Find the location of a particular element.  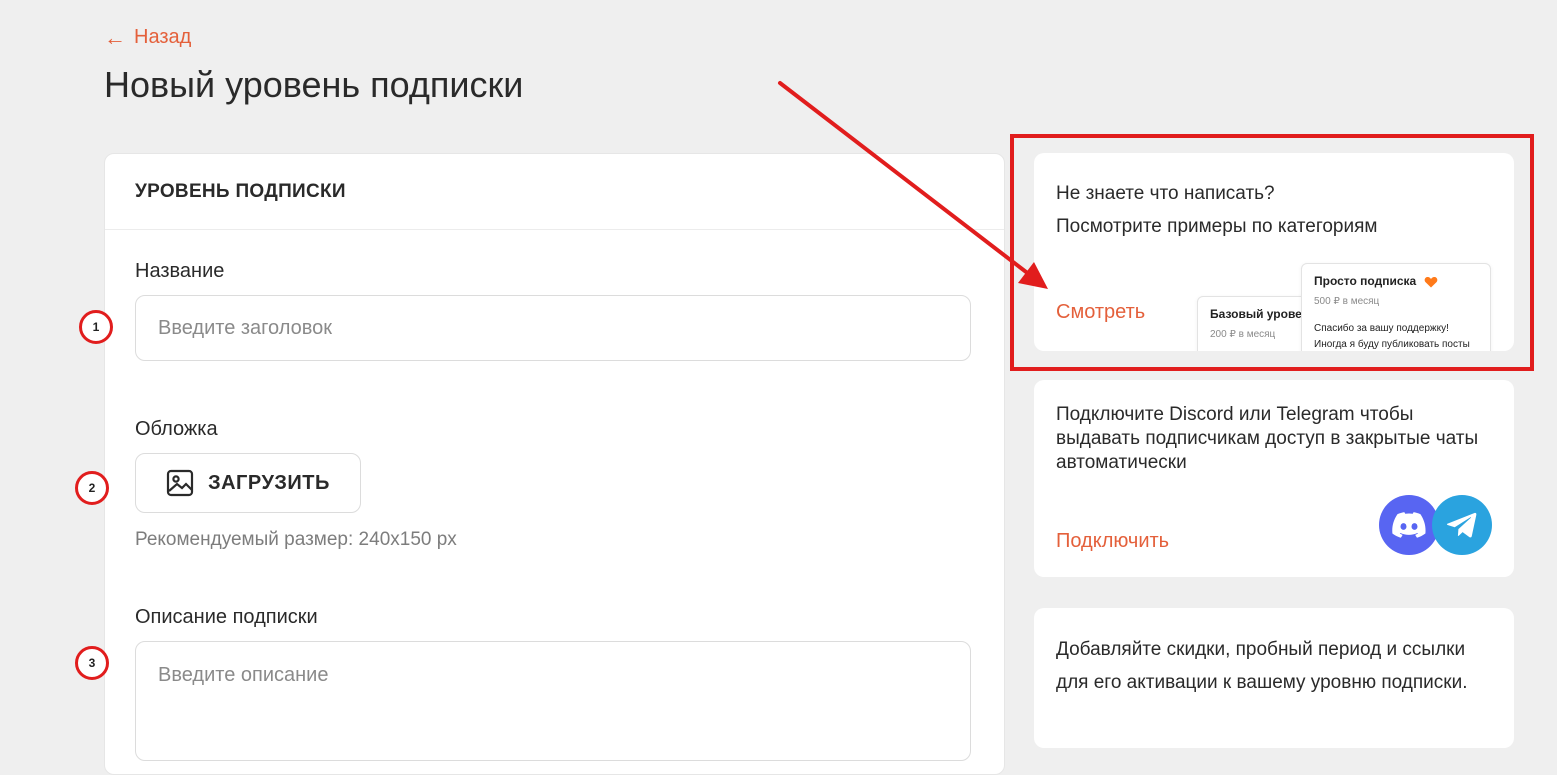

marker-2: 2 is located at coordinates (92, 488).